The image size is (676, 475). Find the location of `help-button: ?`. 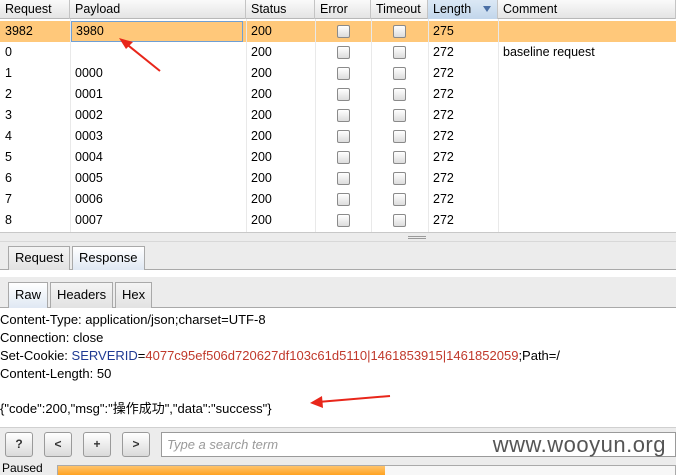

help-button: ? is located at coordinates (19, 444).